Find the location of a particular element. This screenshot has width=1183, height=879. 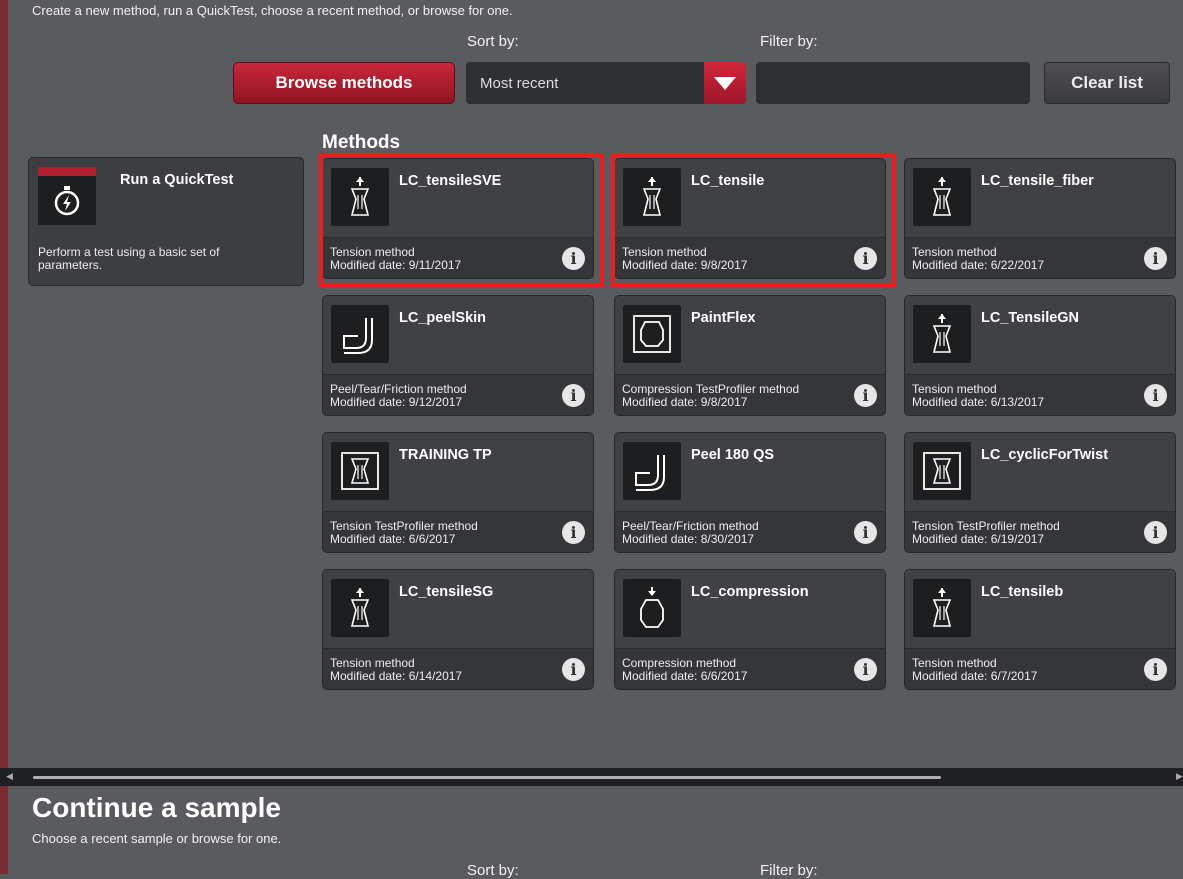

method-name: LC_cyclicForTwist is located at coordinates (1045, 455).